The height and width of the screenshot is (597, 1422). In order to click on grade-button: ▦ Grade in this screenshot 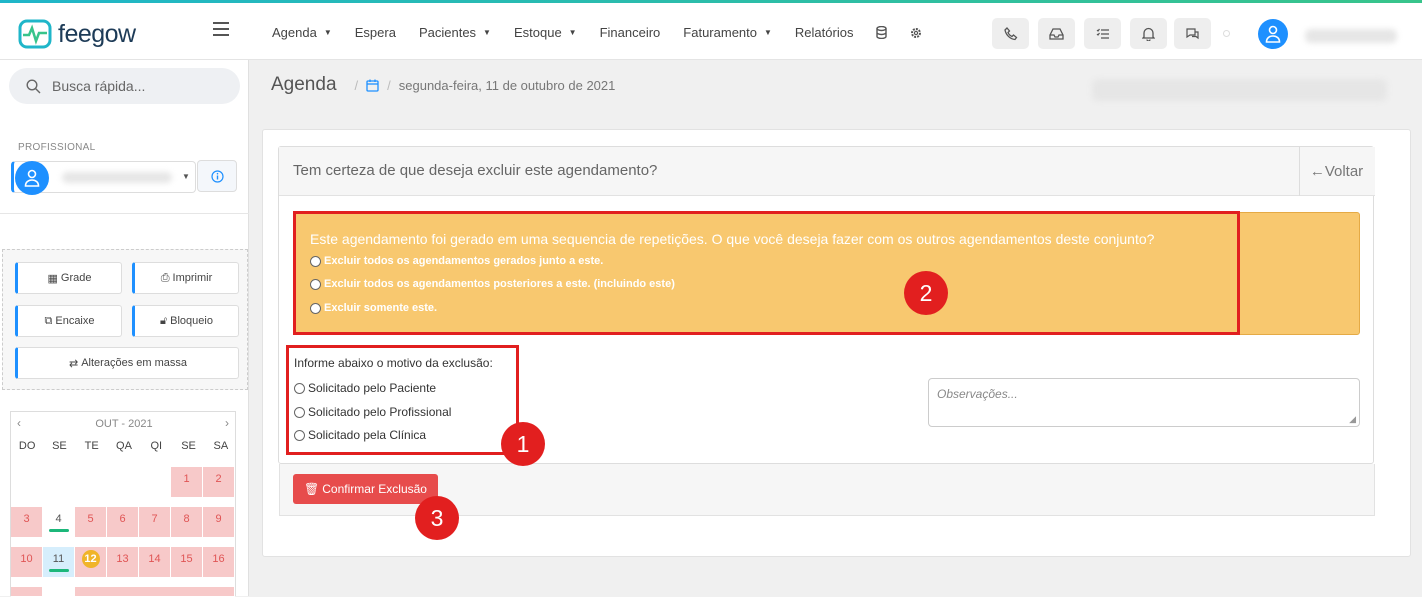, I will do `click(68, 278)`.